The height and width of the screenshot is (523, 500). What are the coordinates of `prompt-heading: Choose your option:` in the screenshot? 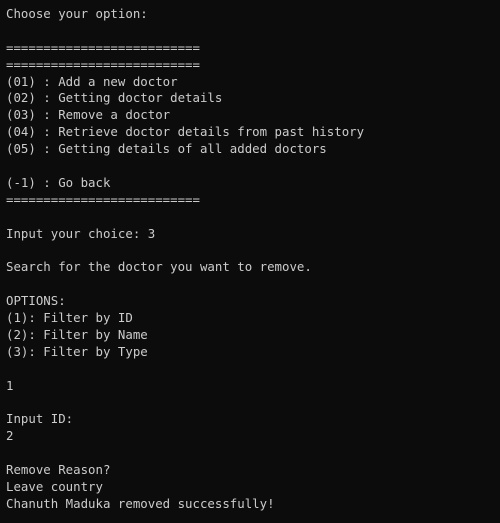 It's located at (77, 13).